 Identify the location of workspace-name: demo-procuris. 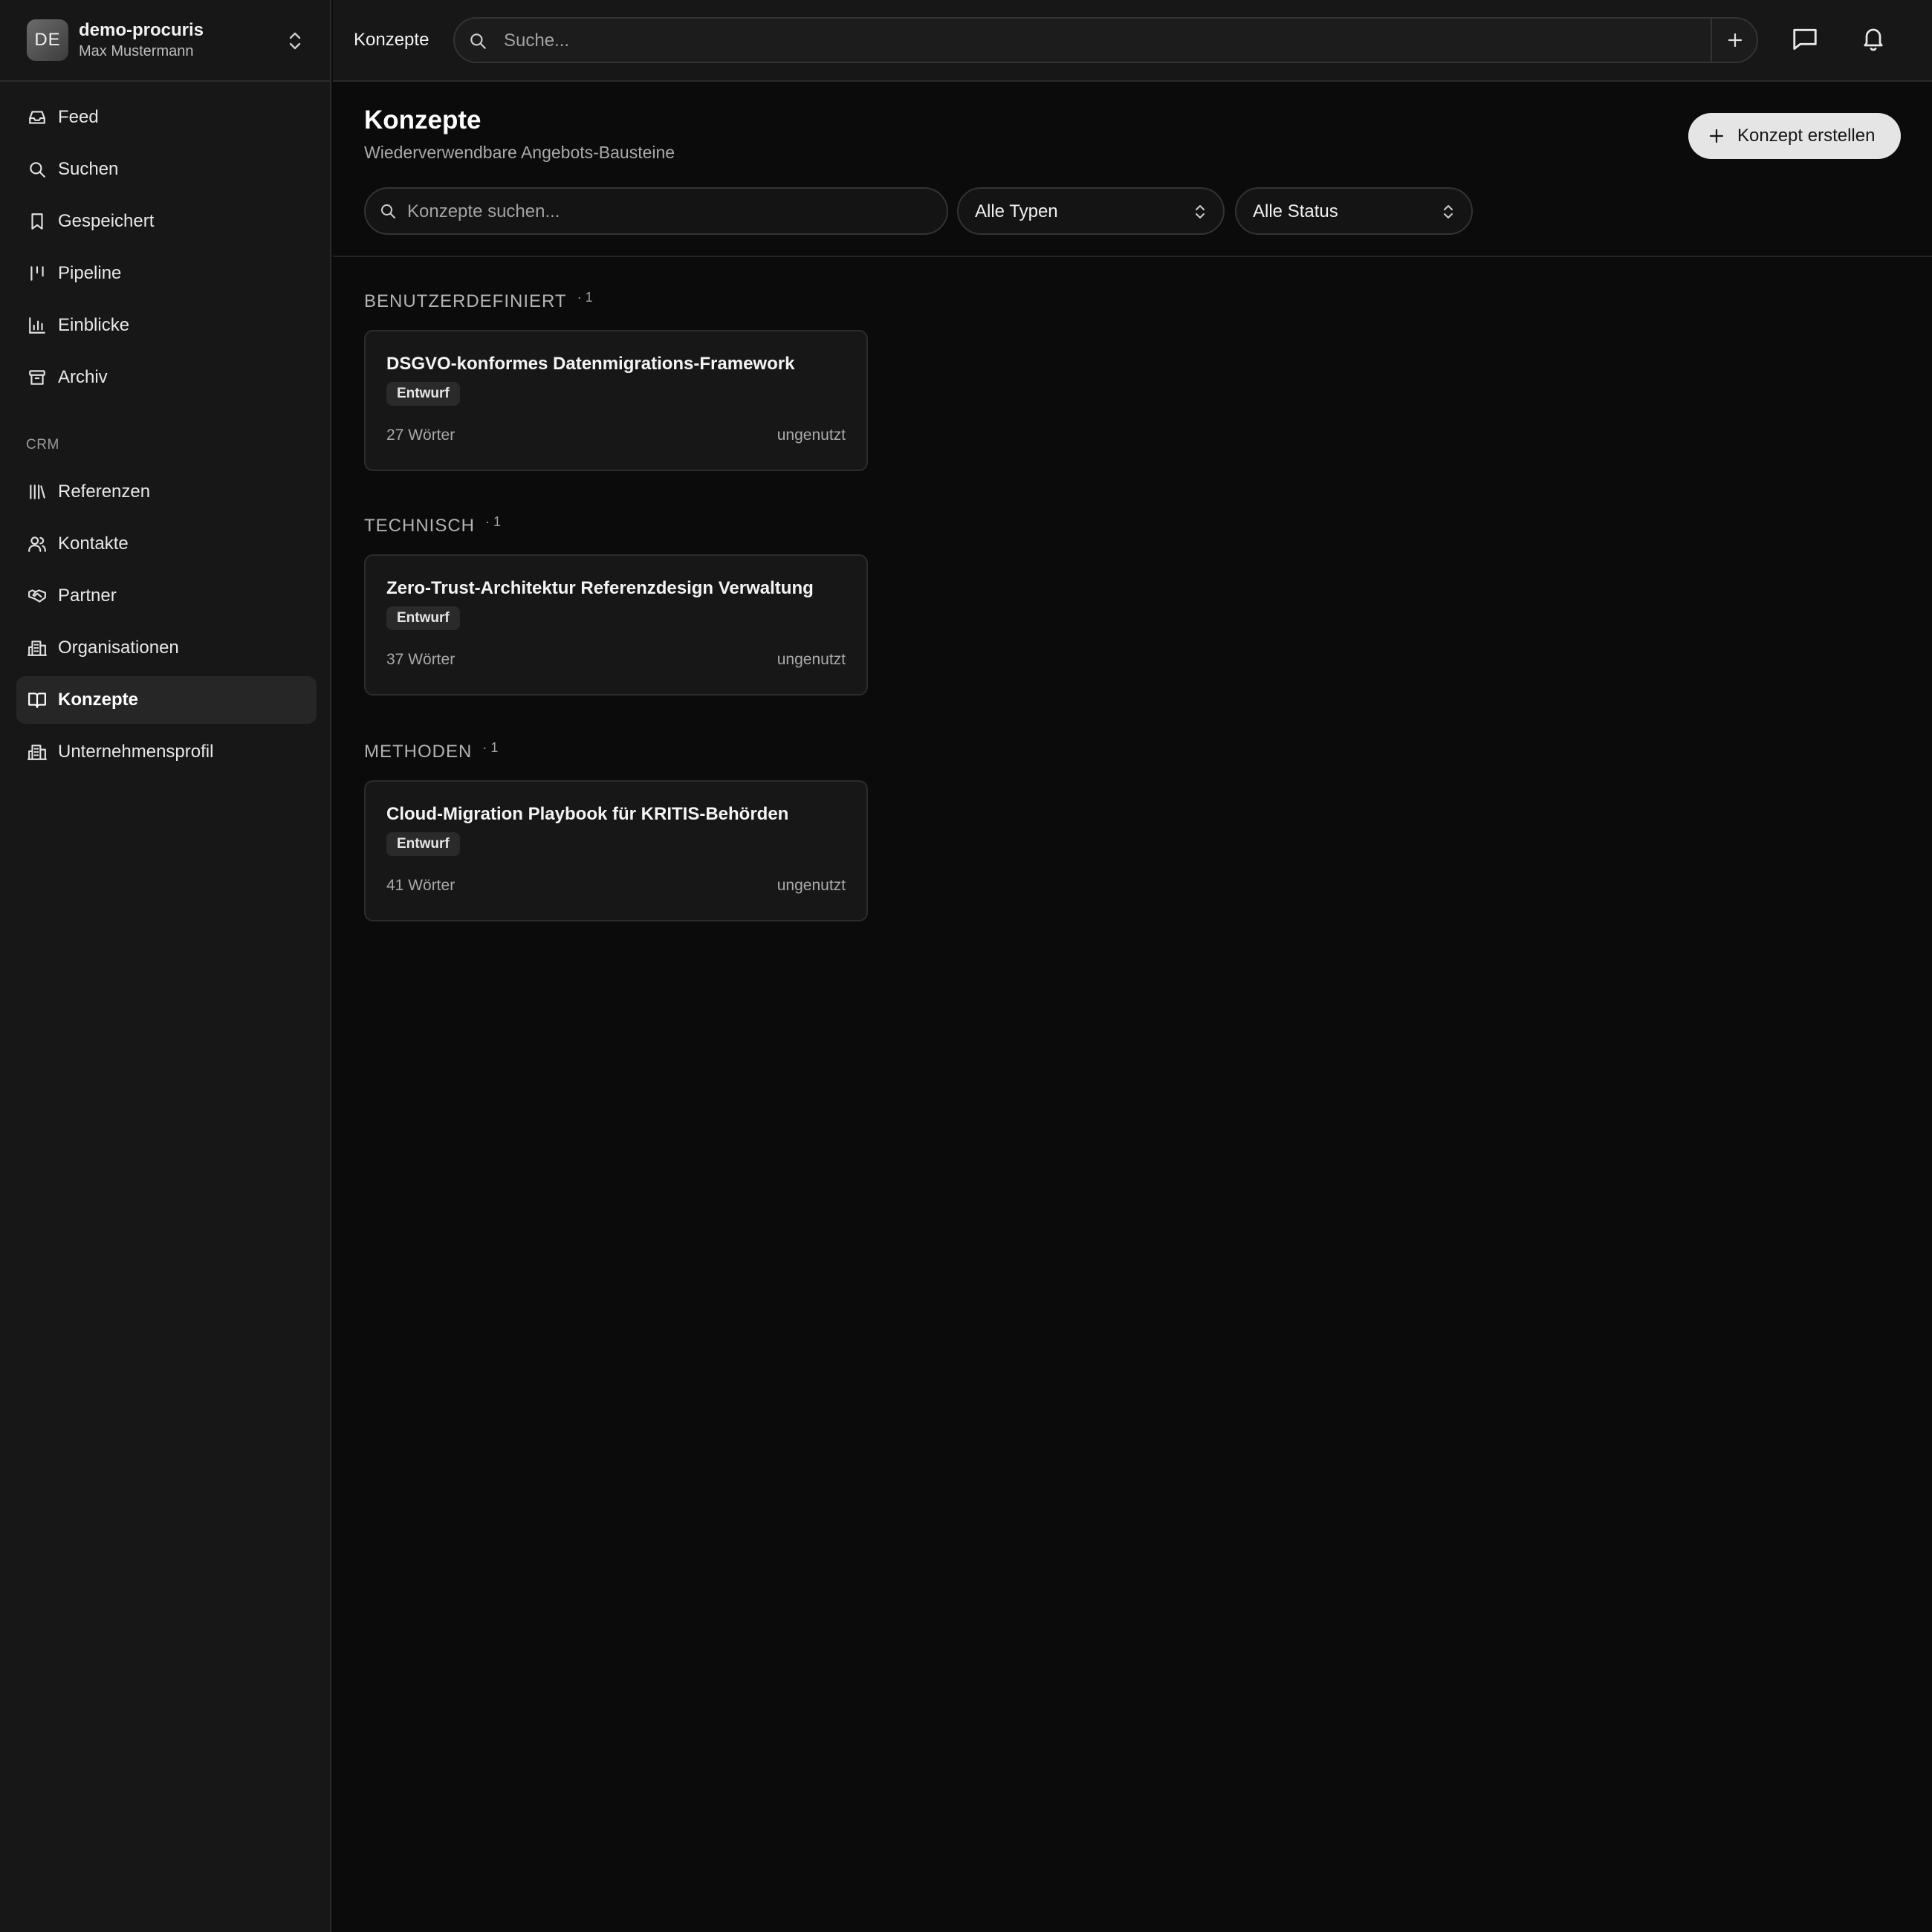
(141, 30).